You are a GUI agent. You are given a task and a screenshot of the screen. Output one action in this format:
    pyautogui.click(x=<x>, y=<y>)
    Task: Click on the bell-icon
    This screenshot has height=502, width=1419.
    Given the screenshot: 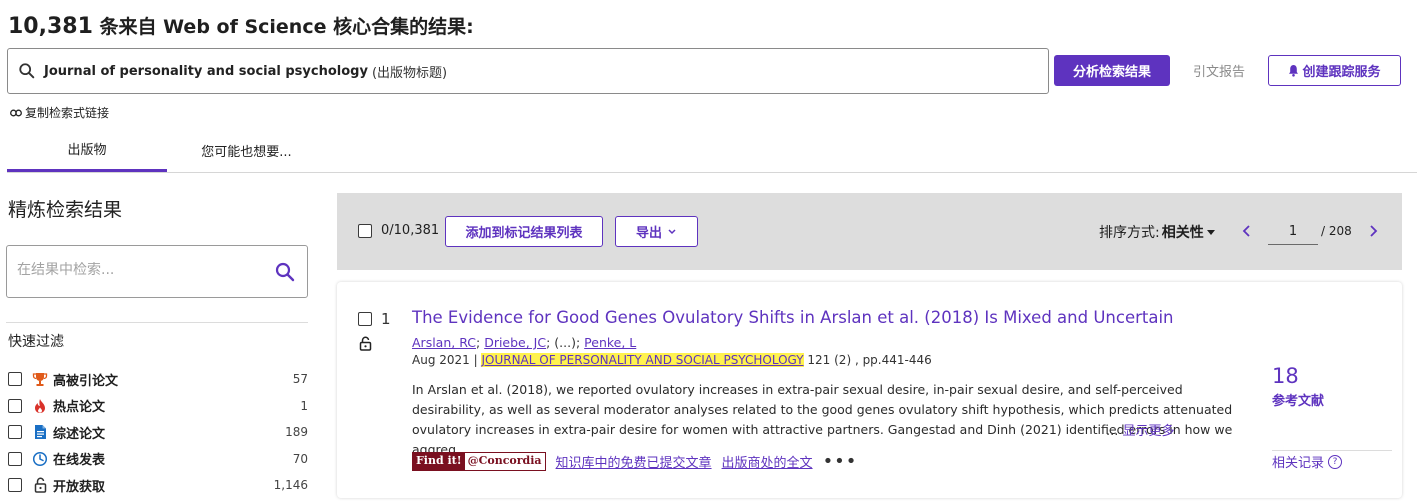 What is the action you would take?
    pyautogui.click(x=1294, y=71)
    